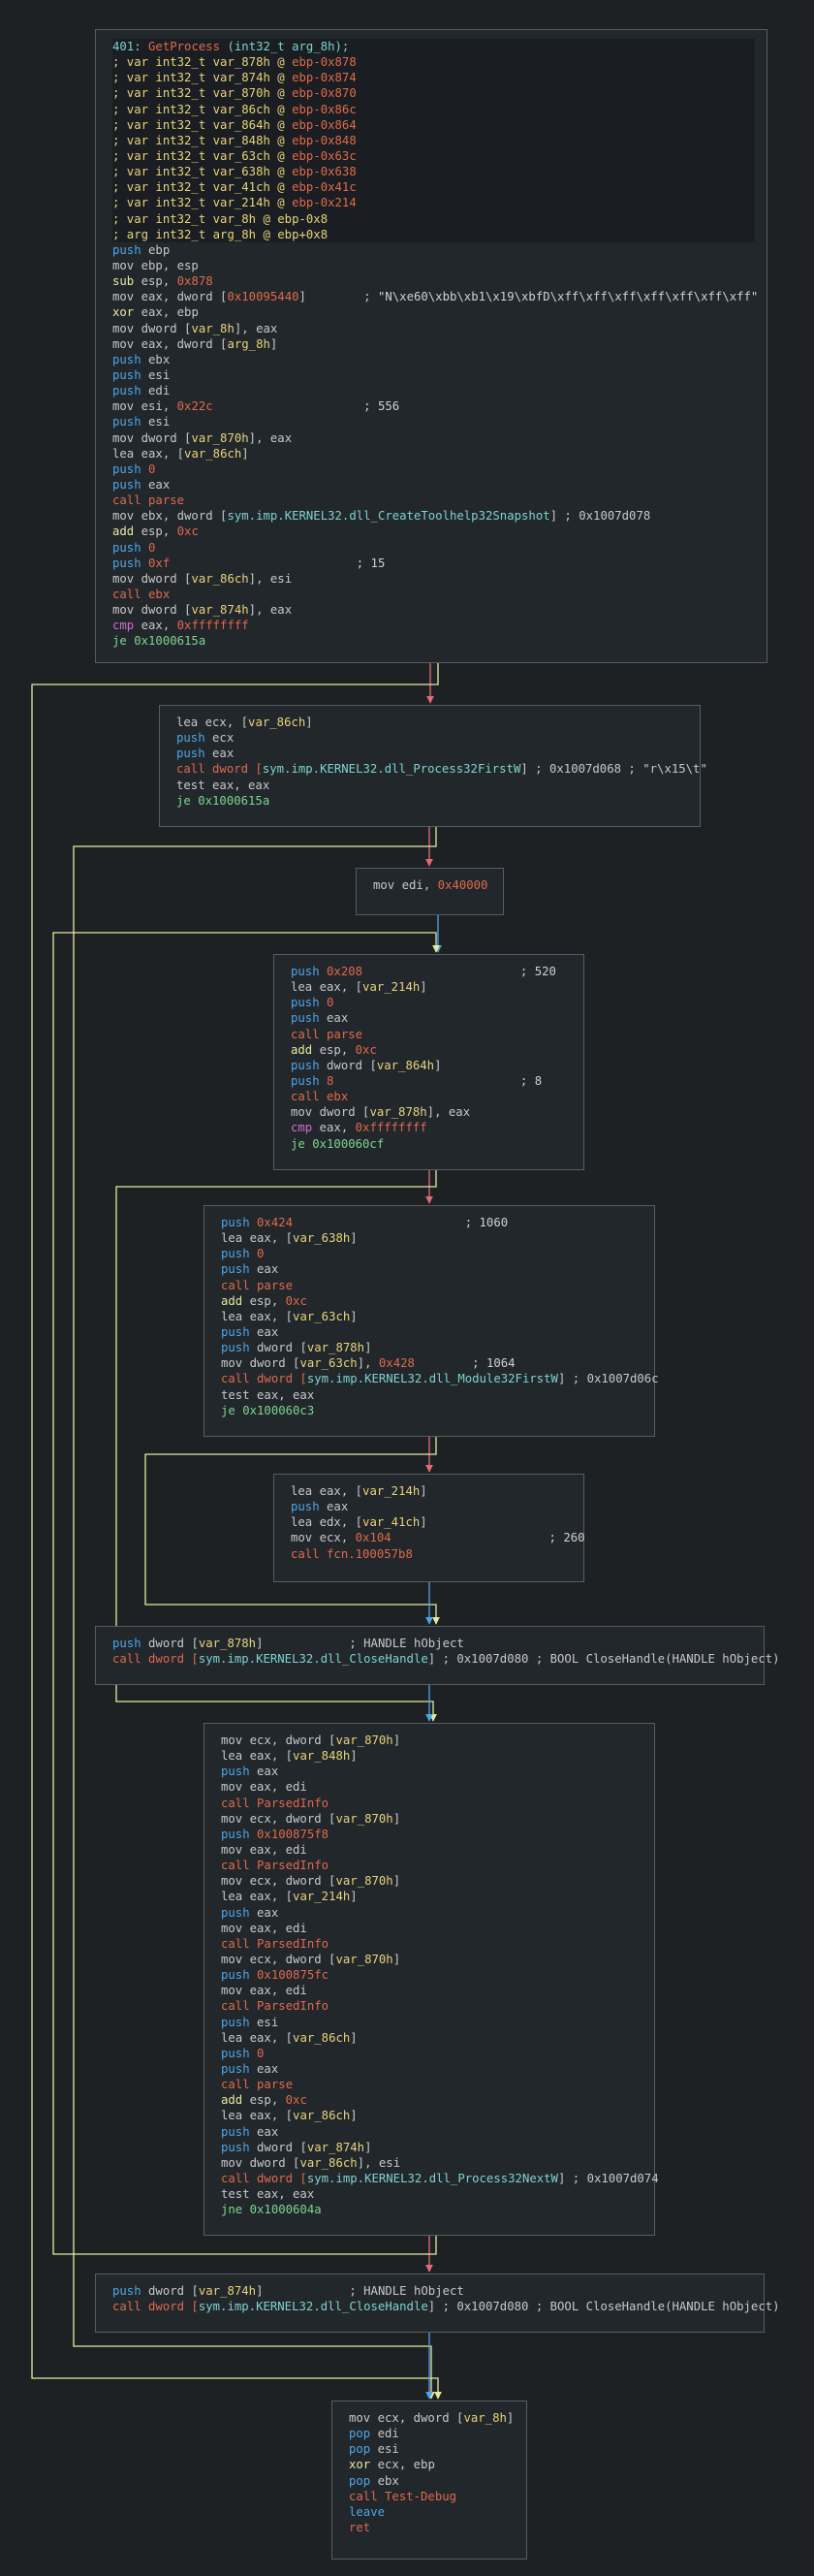 This screenshot has width=814, height=2576. Describe the element at coordinates (488, 1538) in the screenshot. I see `code-token: ; 260` at that location.